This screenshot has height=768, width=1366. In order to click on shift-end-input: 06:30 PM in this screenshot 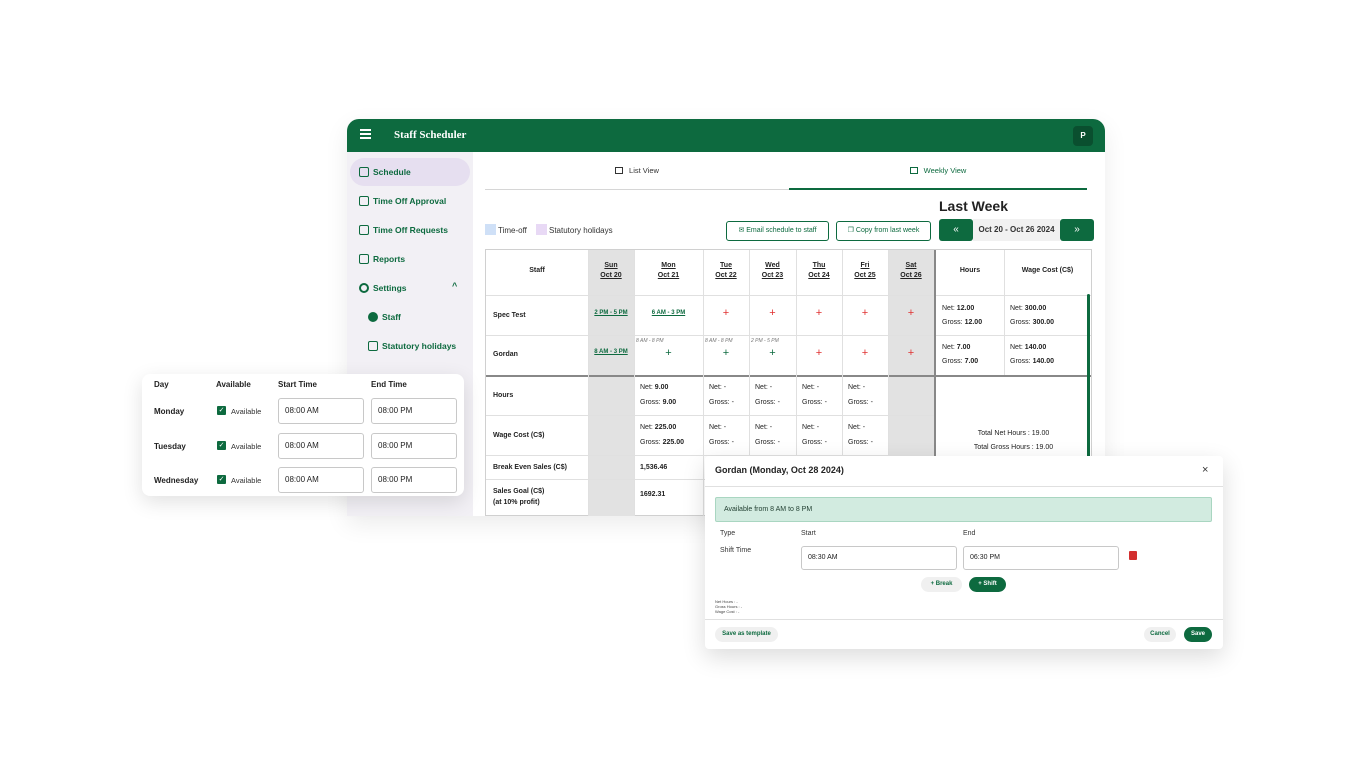, I will do `click(1041, 558)`.